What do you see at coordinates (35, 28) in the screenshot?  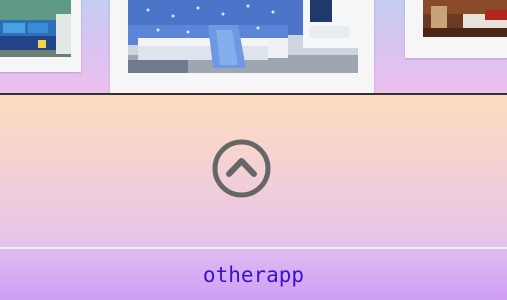 I see `kids-bed-photo` at bounding box center [35, 28].